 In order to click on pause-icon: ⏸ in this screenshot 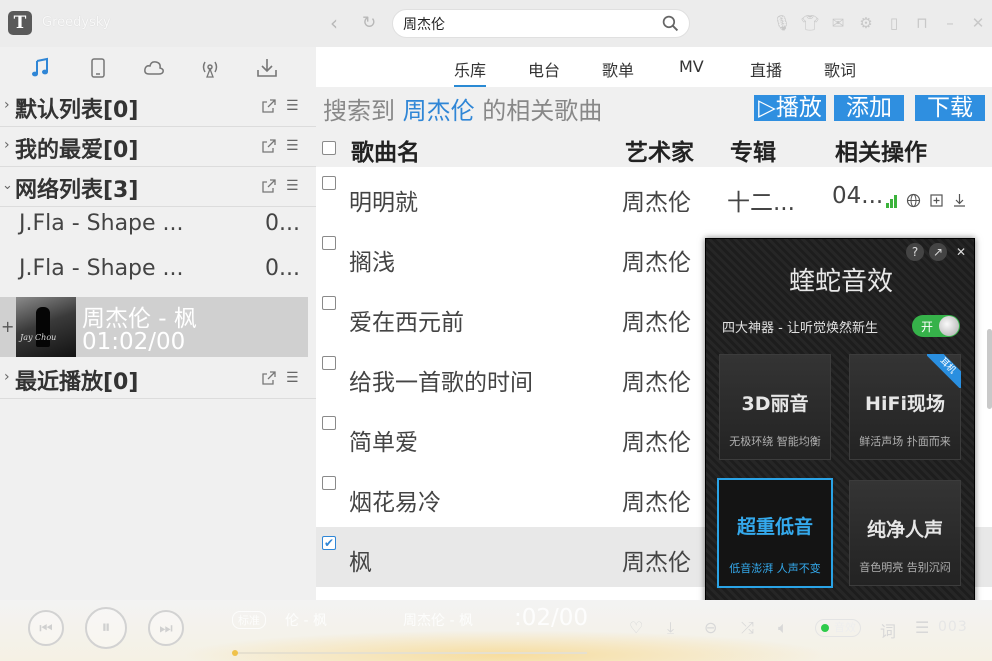, I will do `click(106, 628)`.